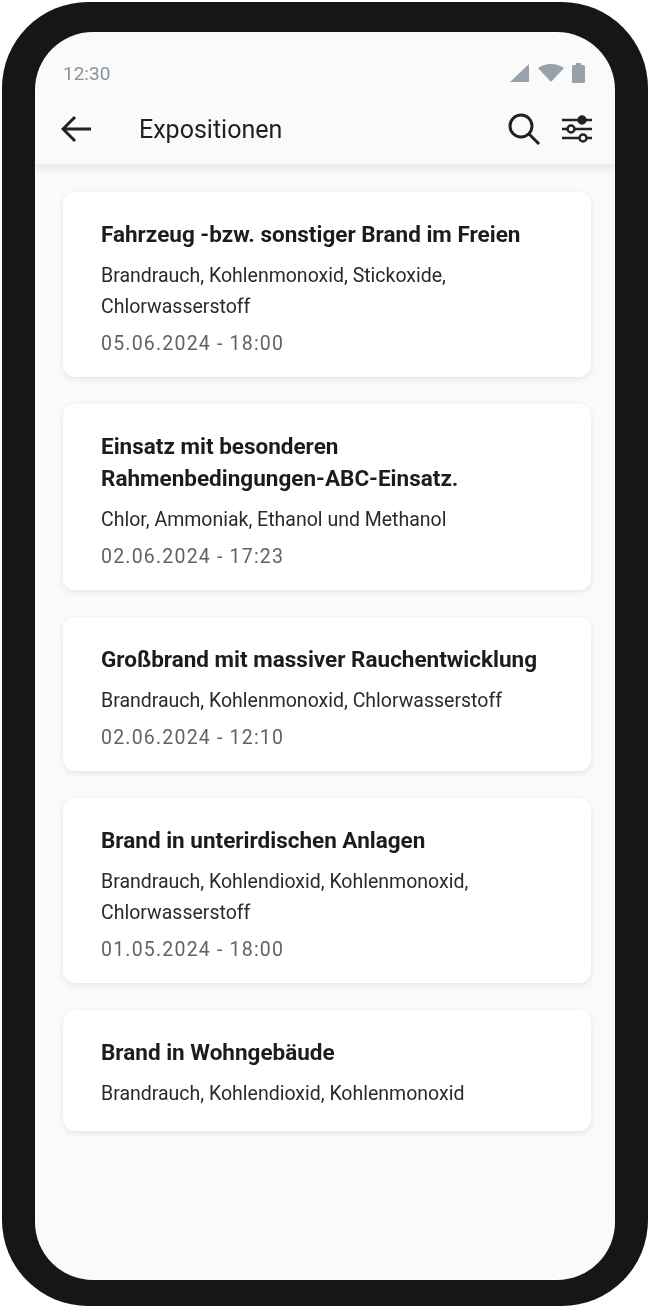  Describe the element at coordinates (331, 291) in the screenshot. I see `substance-list: Brandrauch, Kohlenmonoxid, Stickoxide, Chlorwasserstoff` at that location.